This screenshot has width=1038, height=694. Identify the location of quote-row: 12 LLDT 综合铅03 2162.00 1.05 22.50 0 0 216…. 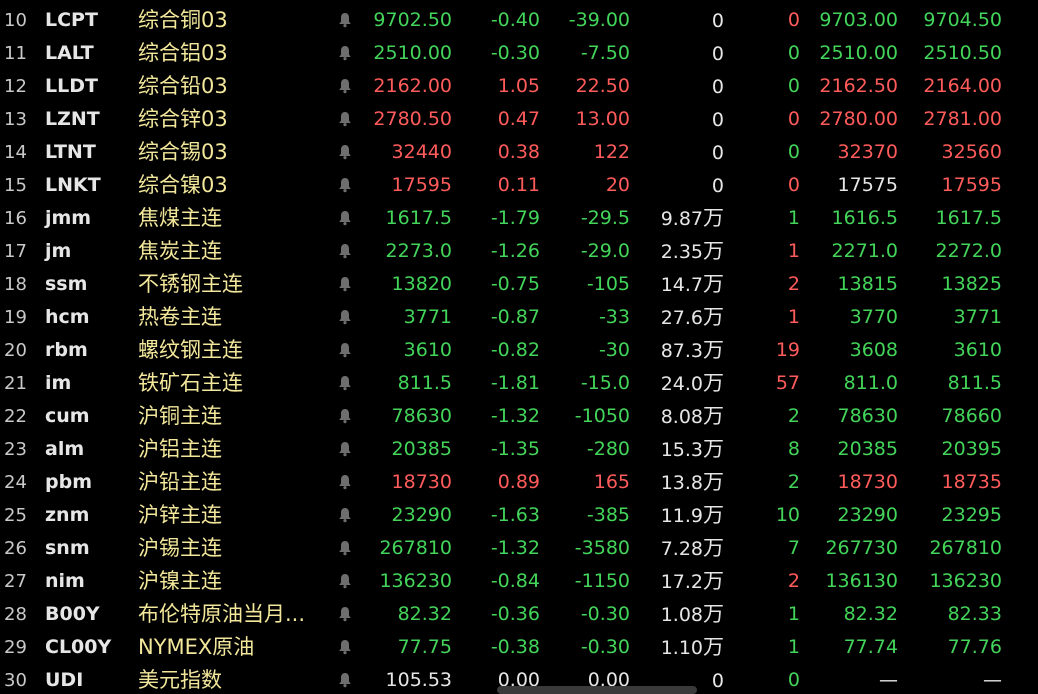
(519, 86).